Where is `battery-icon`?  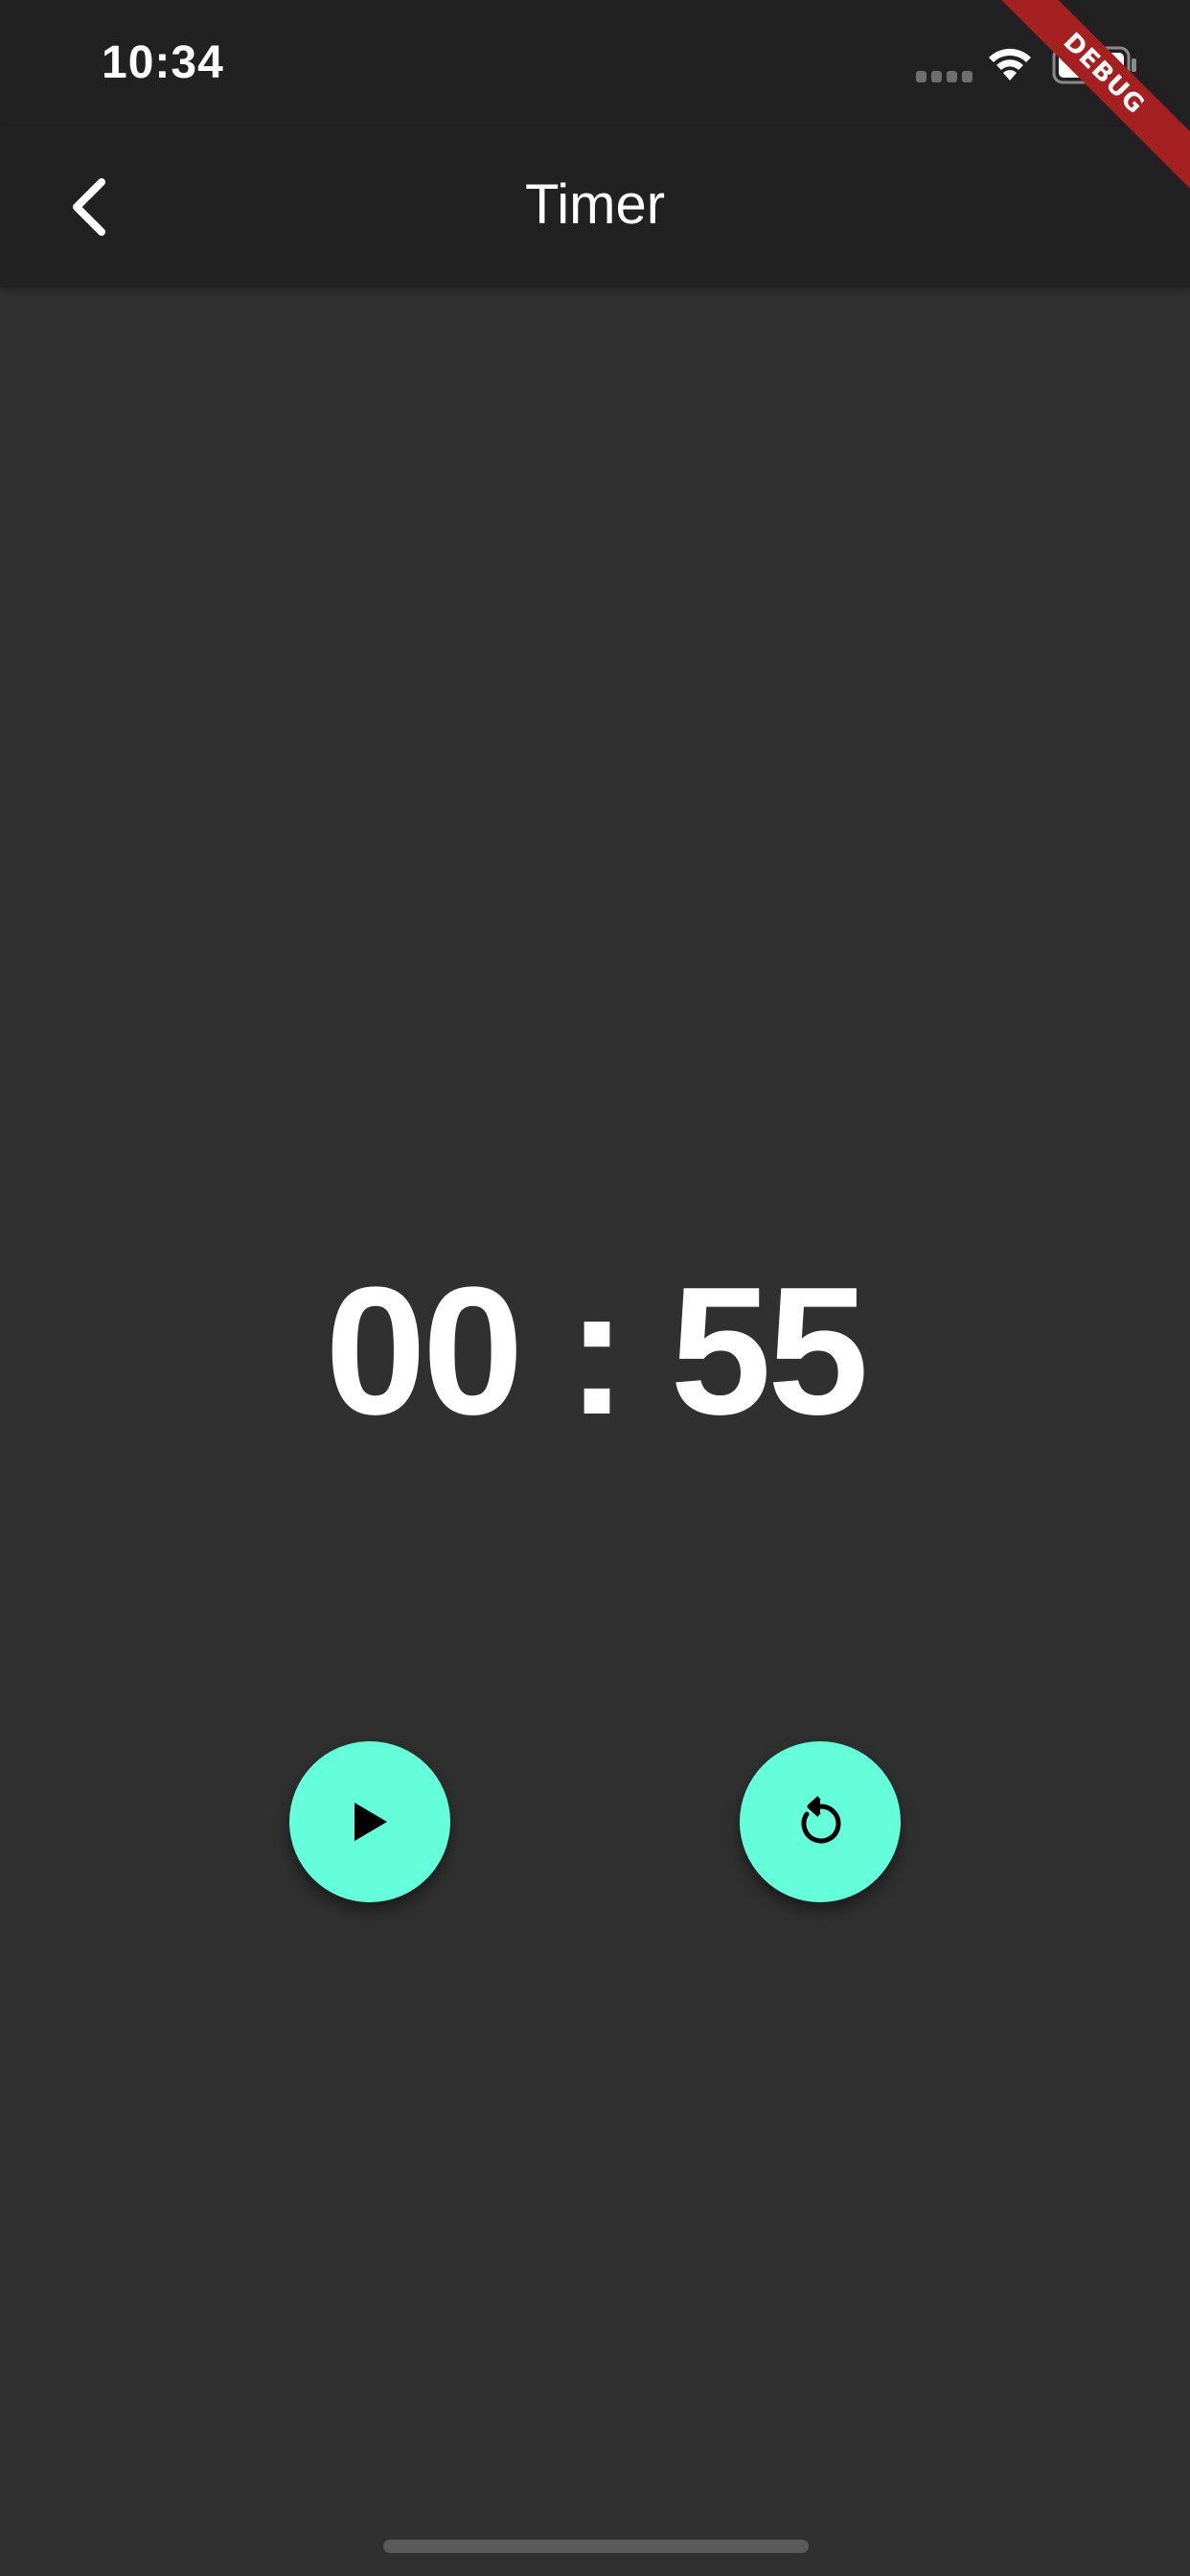
battery-icon is located at coordinates (1094, 65).